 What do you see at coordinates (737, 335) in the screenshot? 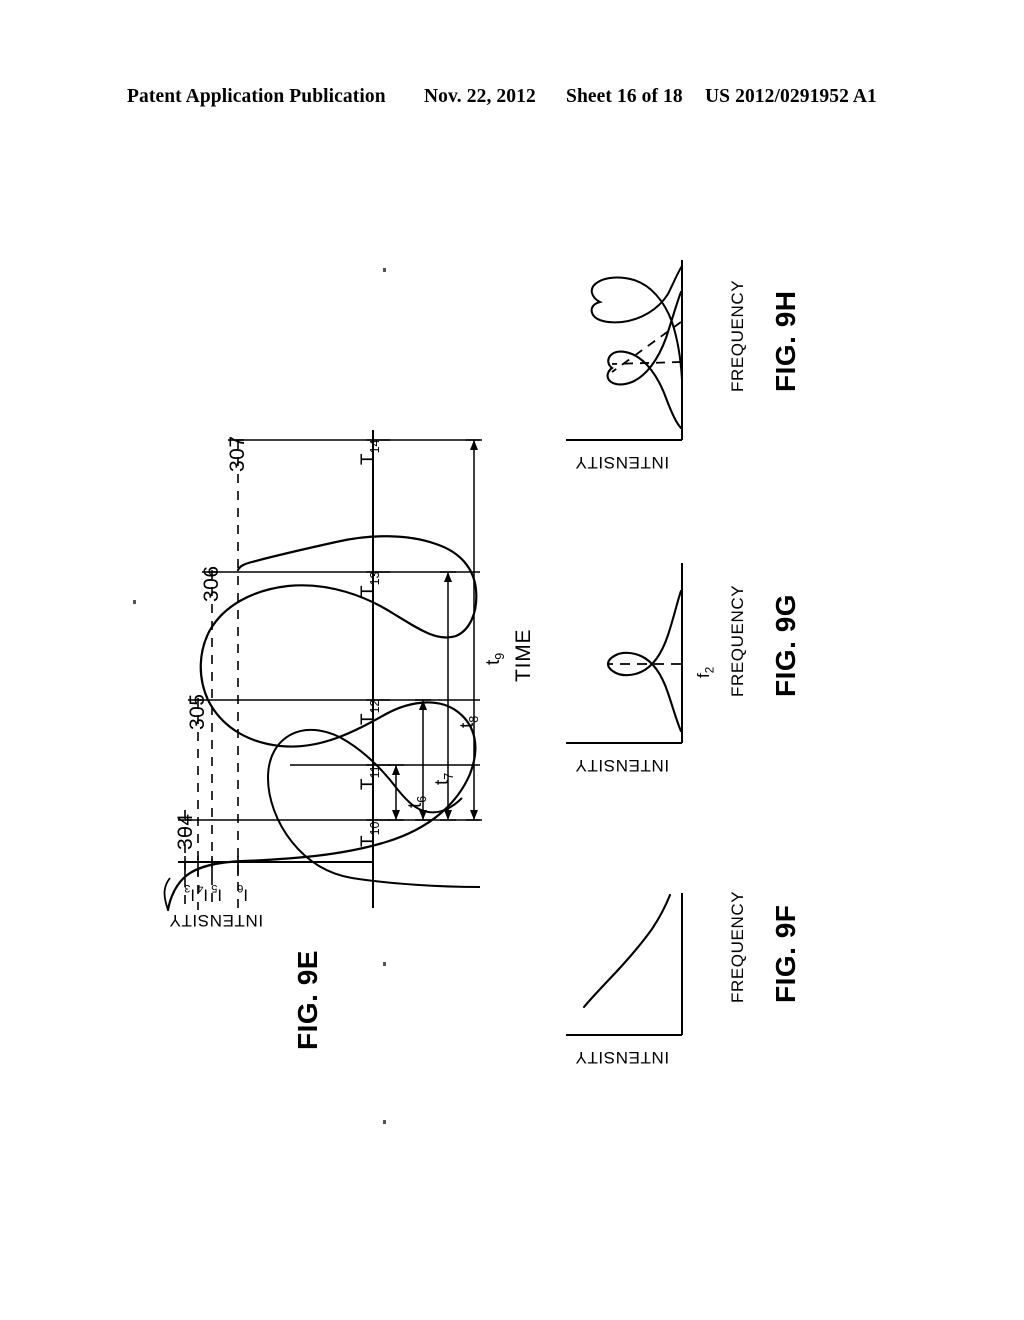
I see `fig9h-x-axis-title: FREQUENCY` at bounding box center [737, 335].